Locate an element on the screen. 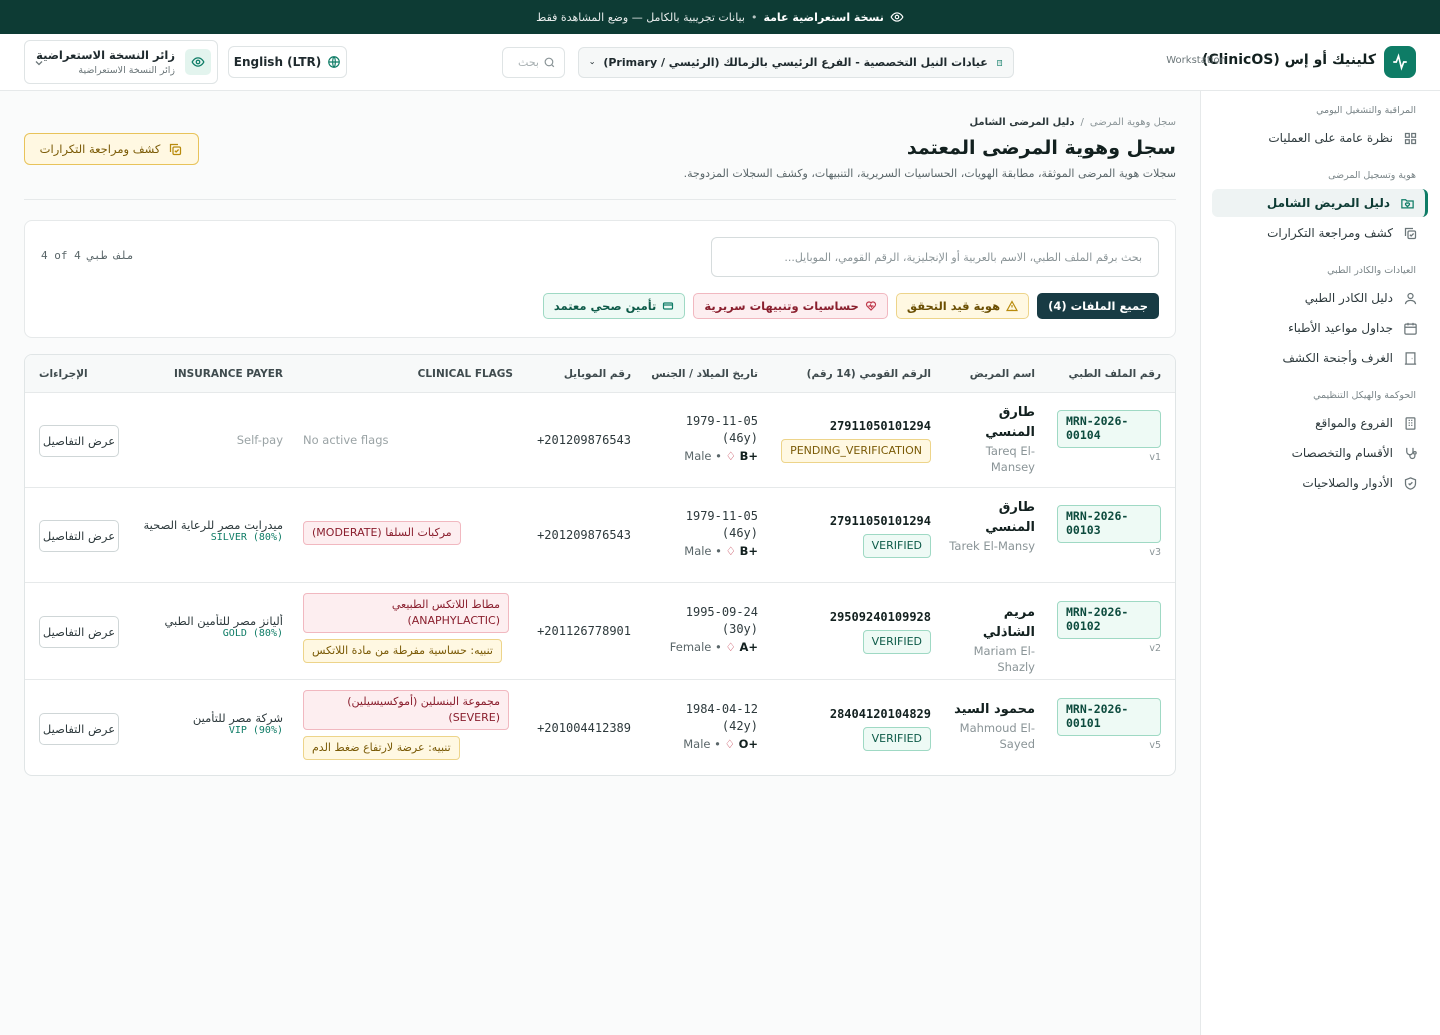 This screenshot has width=1440, height=1035. sidebar-item-patient-directory: دليل المريض الشامل is located at coordinates (1320, 203).